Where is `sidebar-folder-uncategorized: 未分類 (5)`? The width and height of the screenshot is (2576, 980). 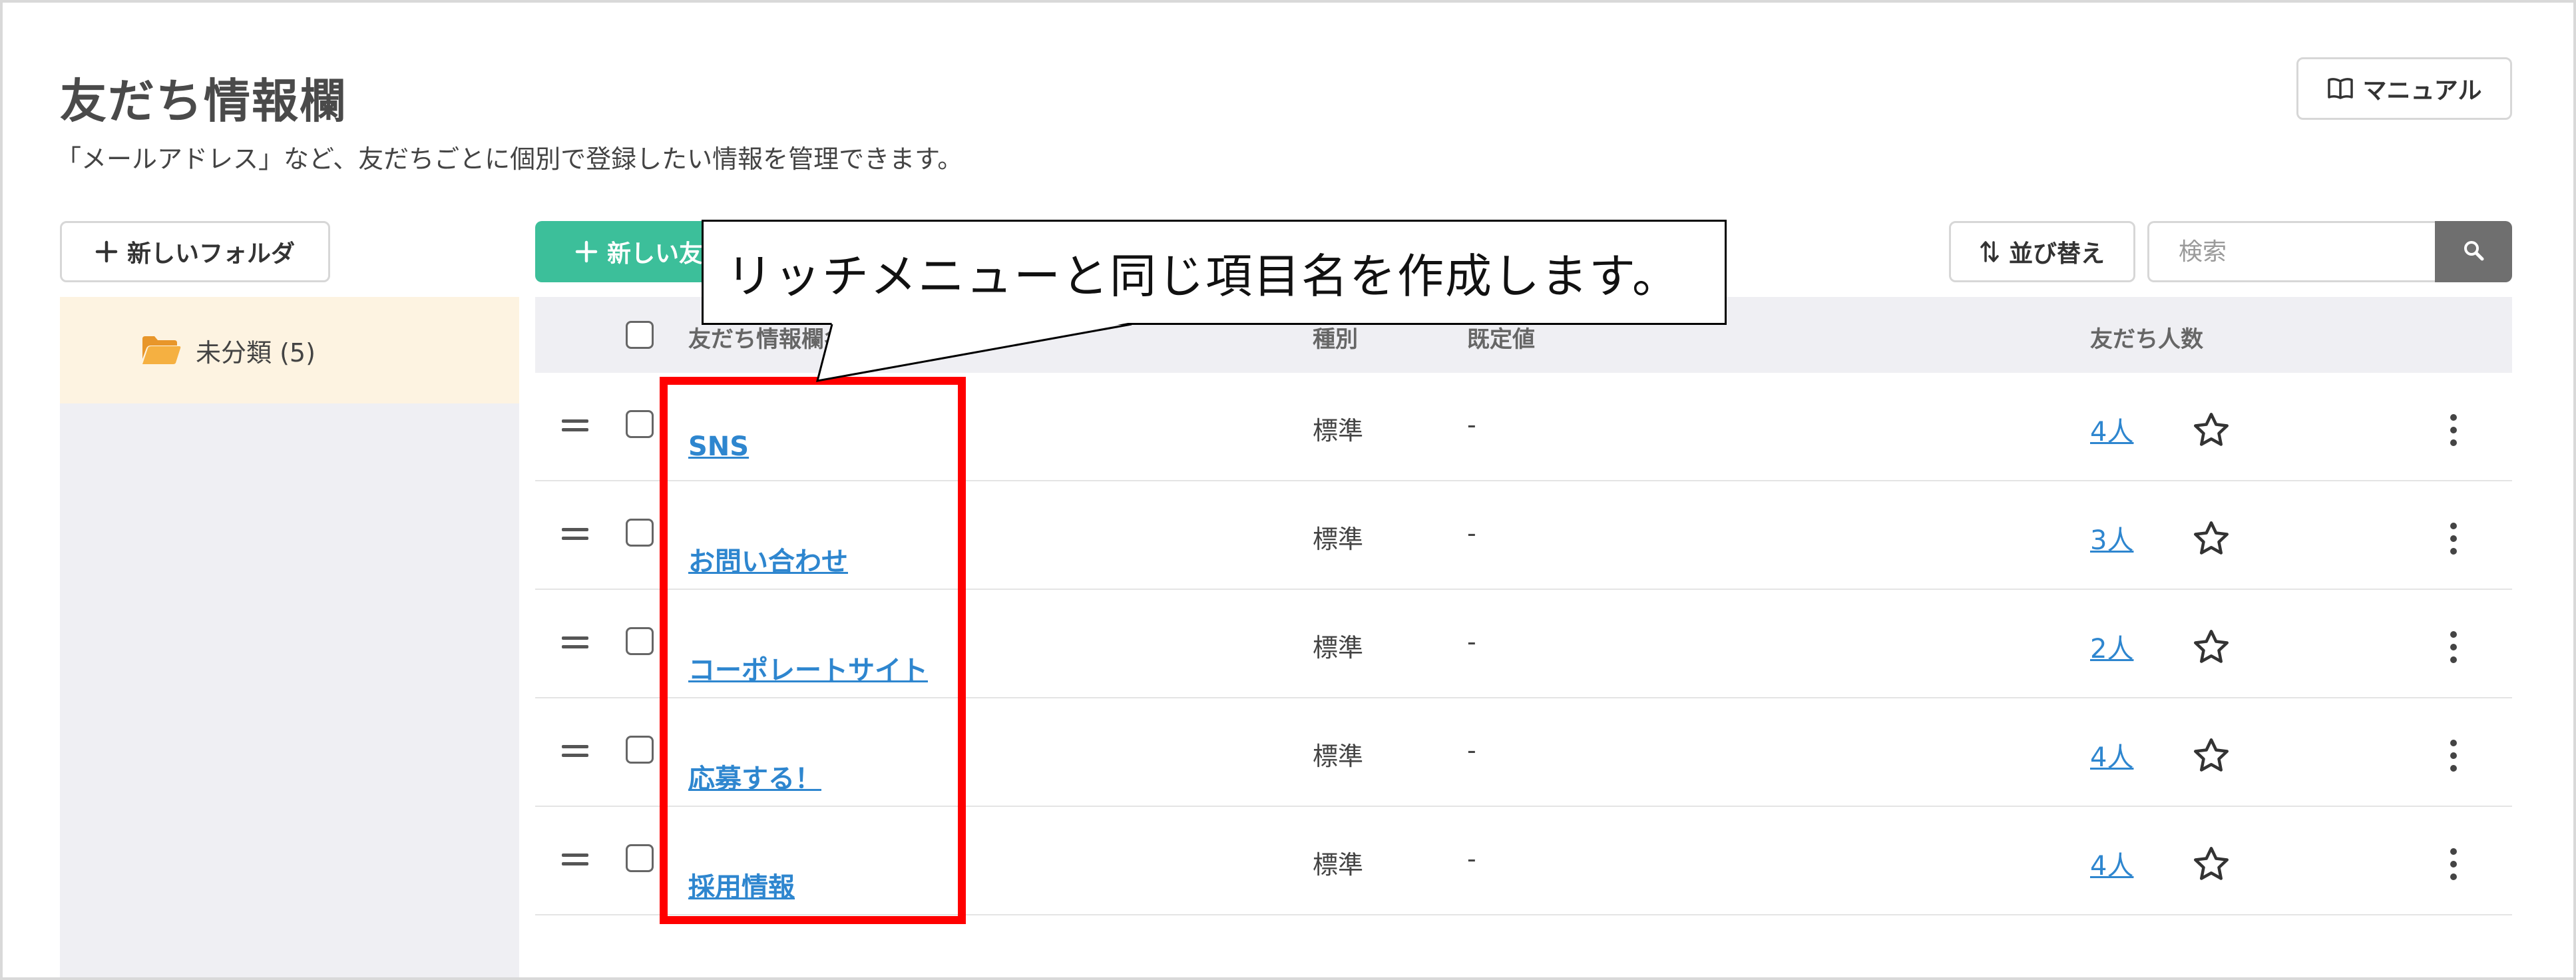
sidebar-folder-uncategorized: 未分類 (5) is located at coordinates (289, 350).